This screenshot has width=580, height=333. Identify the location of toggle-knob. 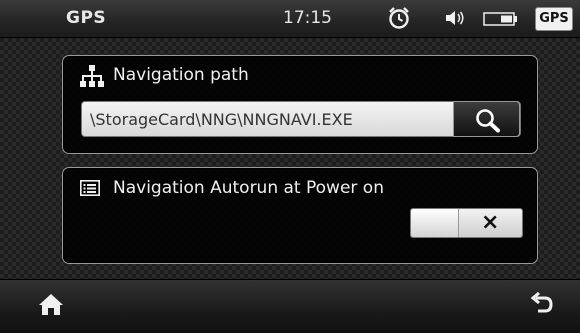
(434, 223).